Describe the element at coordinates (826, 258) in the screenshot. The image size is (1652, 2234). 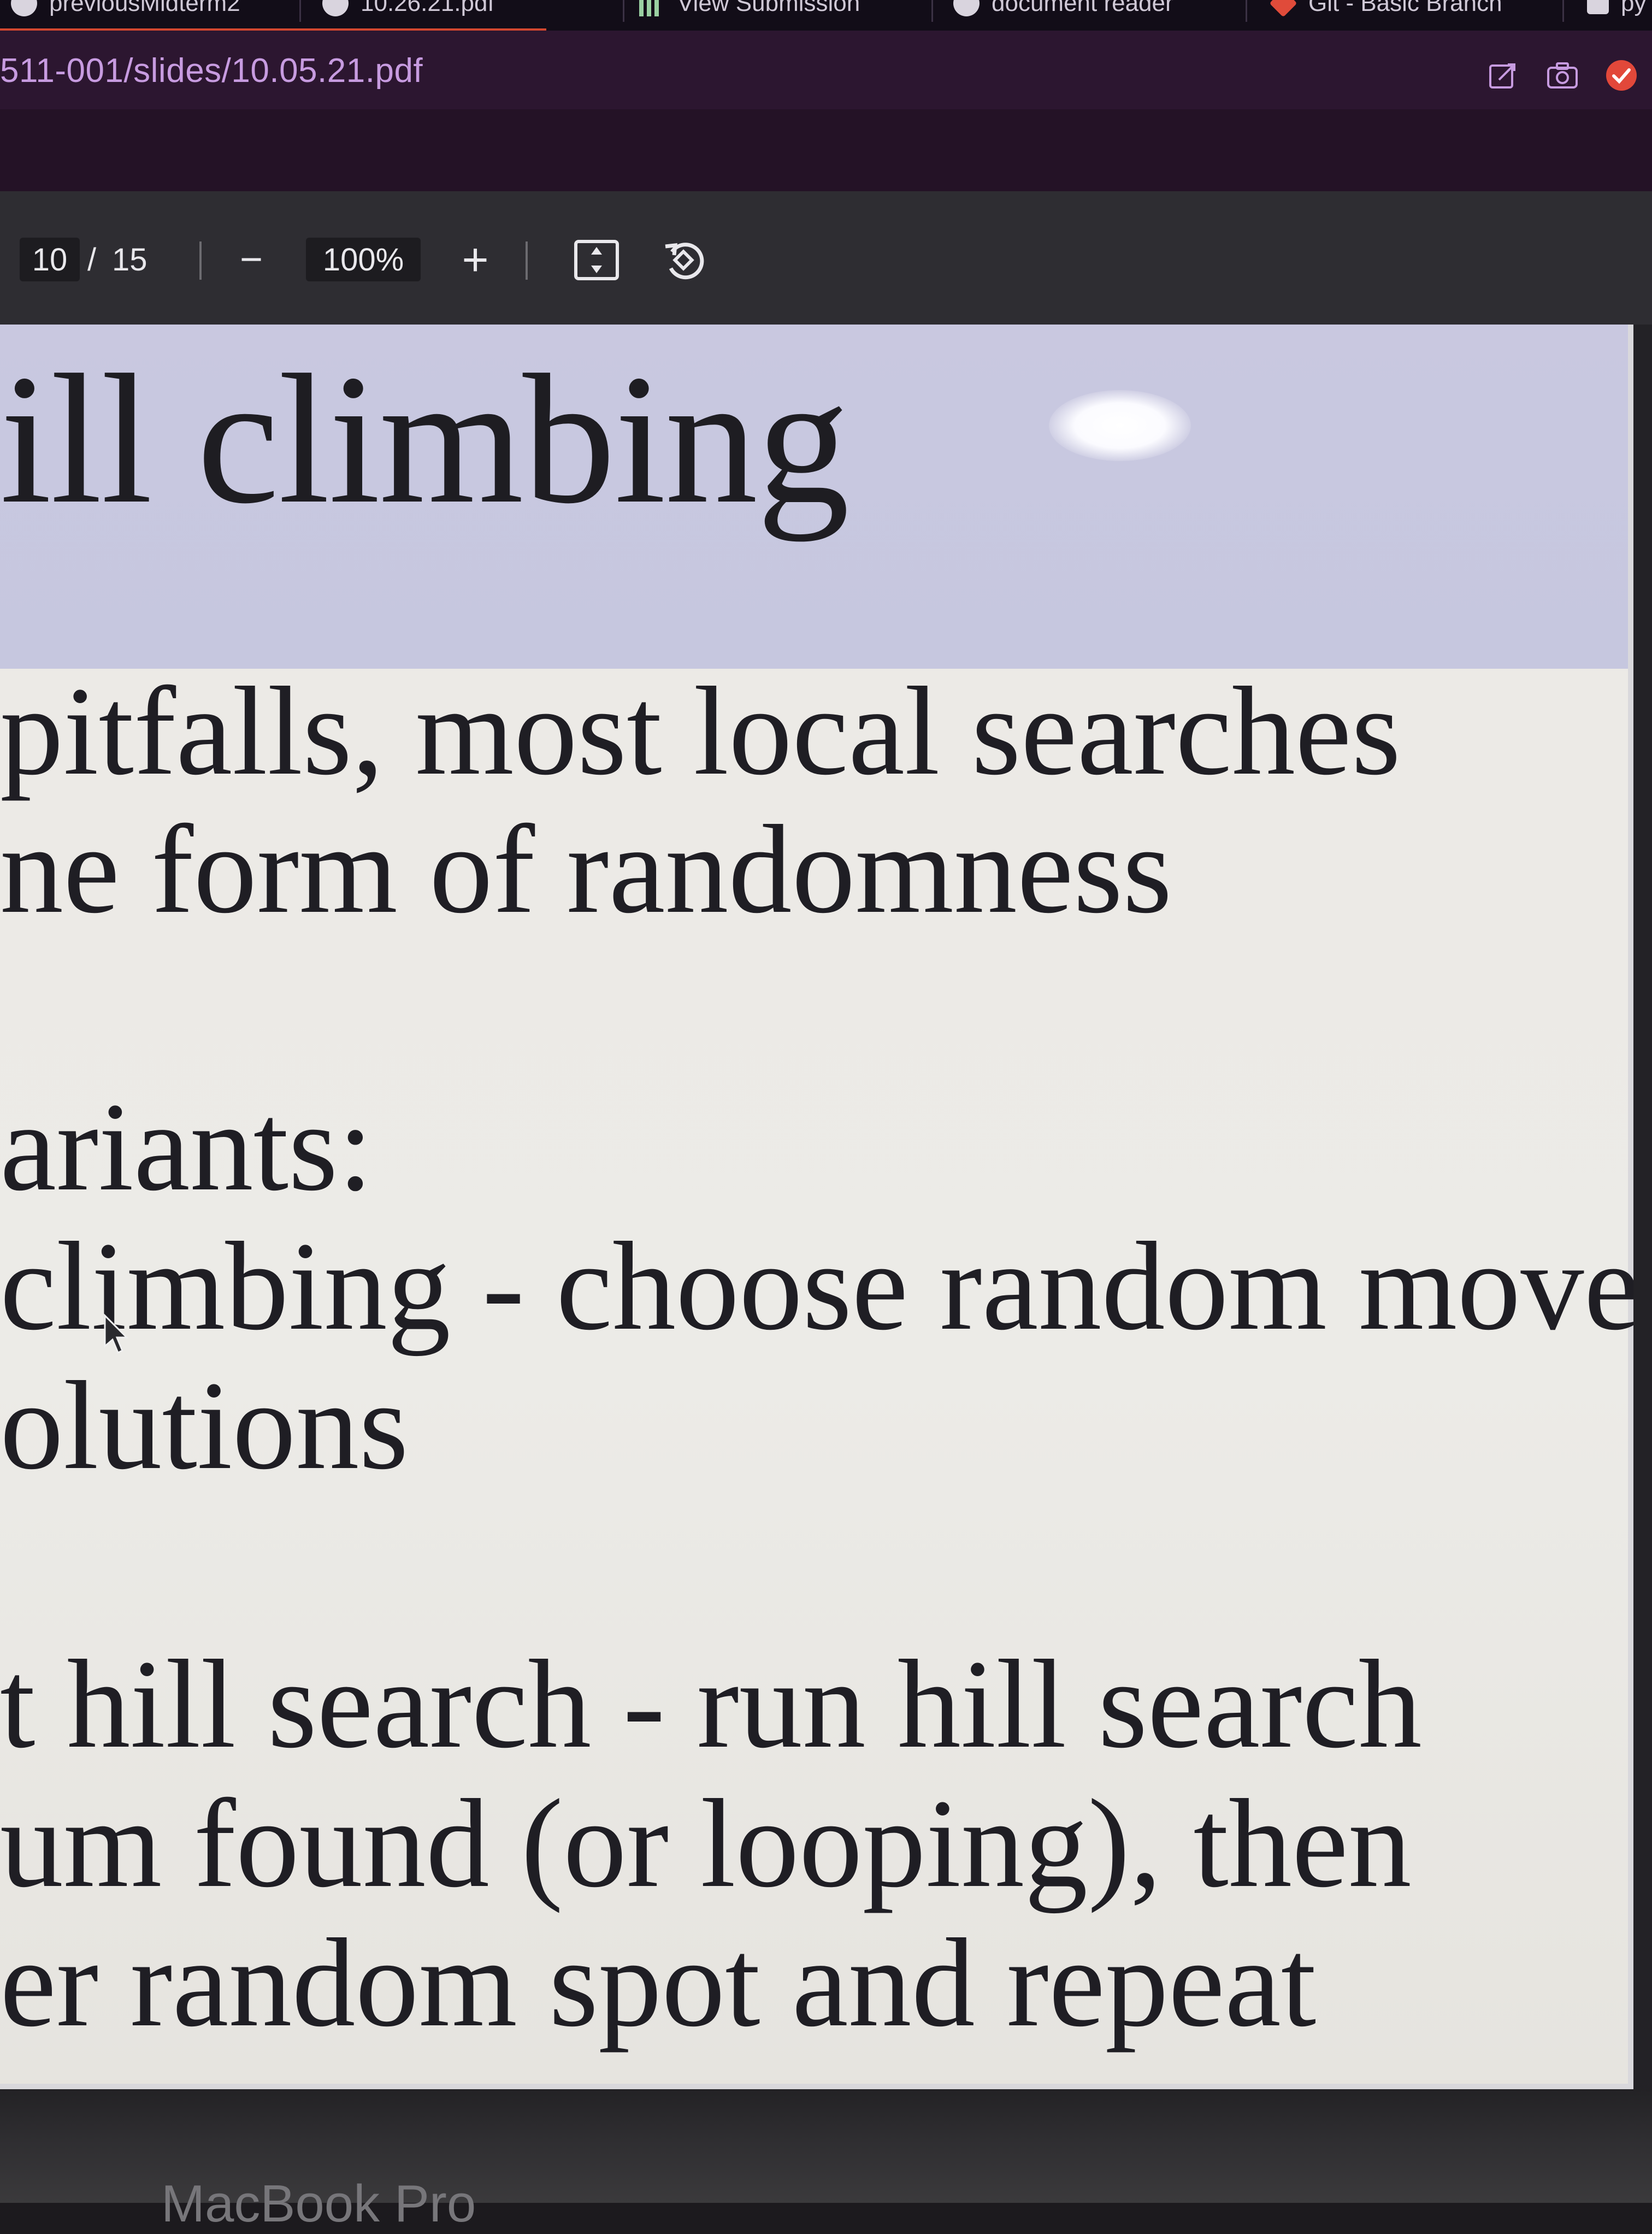
I see `pdf-toolbar: 10 / 15 − 100% +` at that location.